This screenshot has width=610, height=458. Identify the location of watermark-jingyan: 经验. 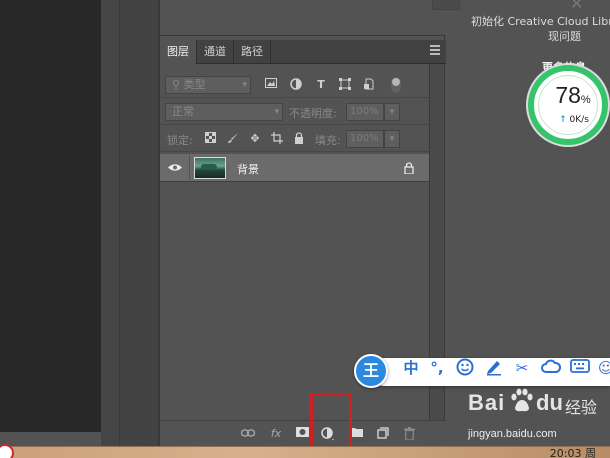
(581, 407).